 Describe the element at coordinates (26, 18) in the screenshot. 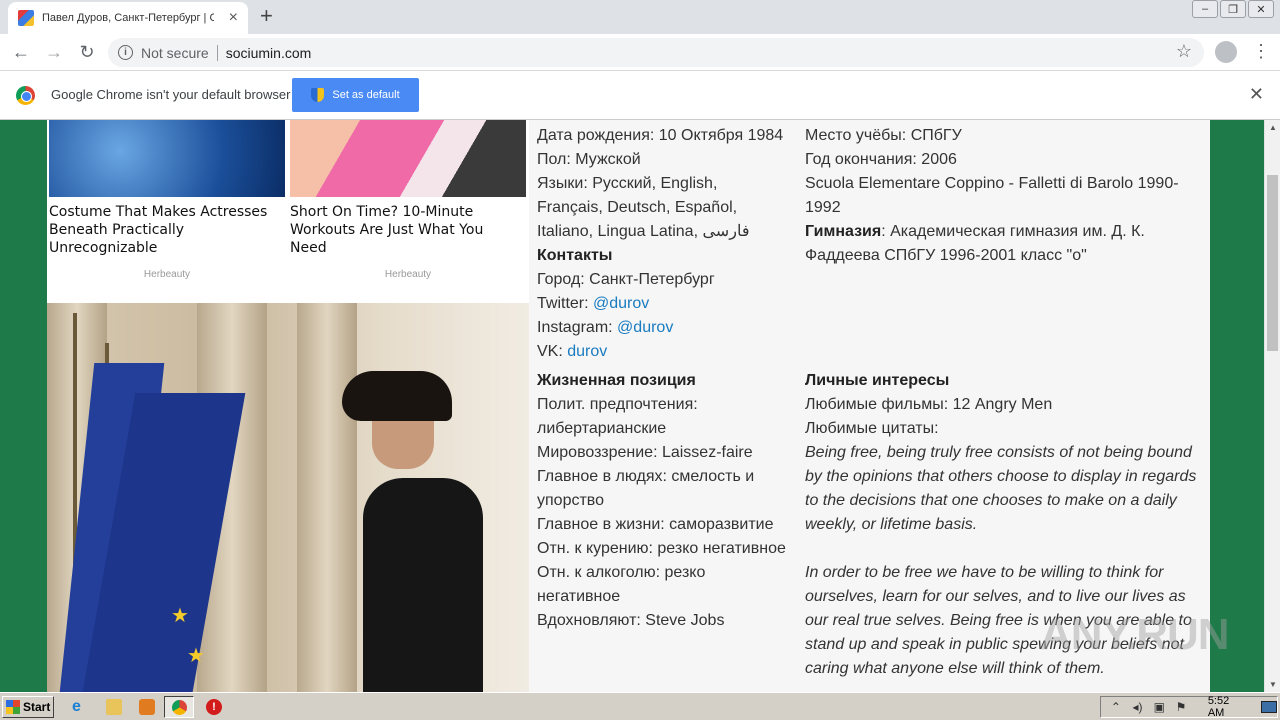

I see `site-favicon-icon` at that location.